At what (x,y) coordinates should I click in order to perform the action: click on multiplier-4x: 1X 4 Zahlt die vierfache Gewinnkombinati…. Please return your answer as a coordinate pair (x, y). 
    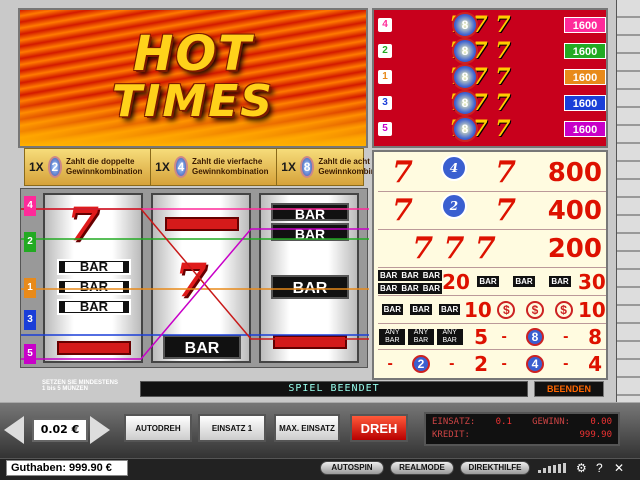
    Looking at the image, I should click on (214, 167).